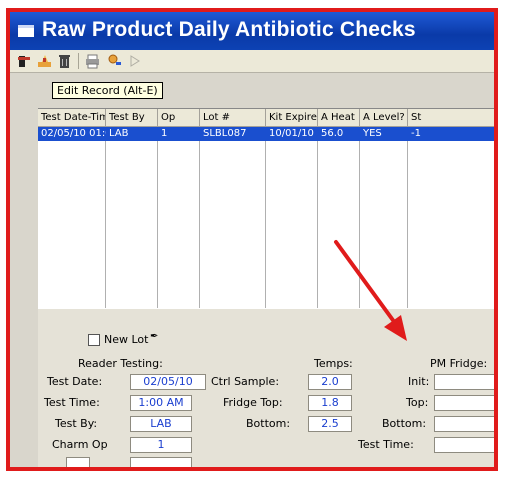  I want to click on temps-heading: Temps:, so click(333, 363).